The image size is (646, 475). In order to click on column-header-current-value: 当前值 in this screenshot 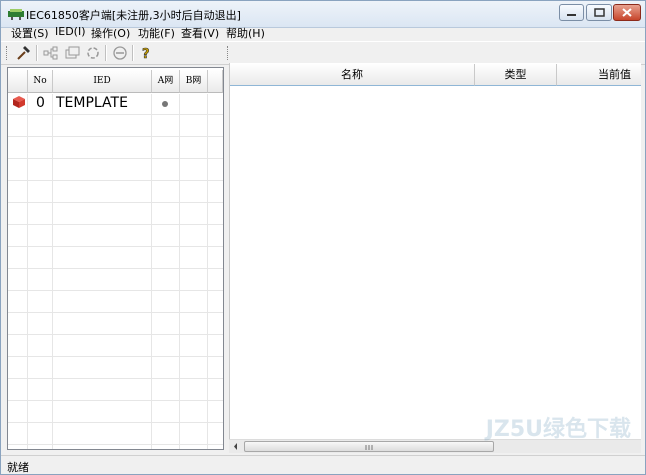, I will do `click(599, 75)`.